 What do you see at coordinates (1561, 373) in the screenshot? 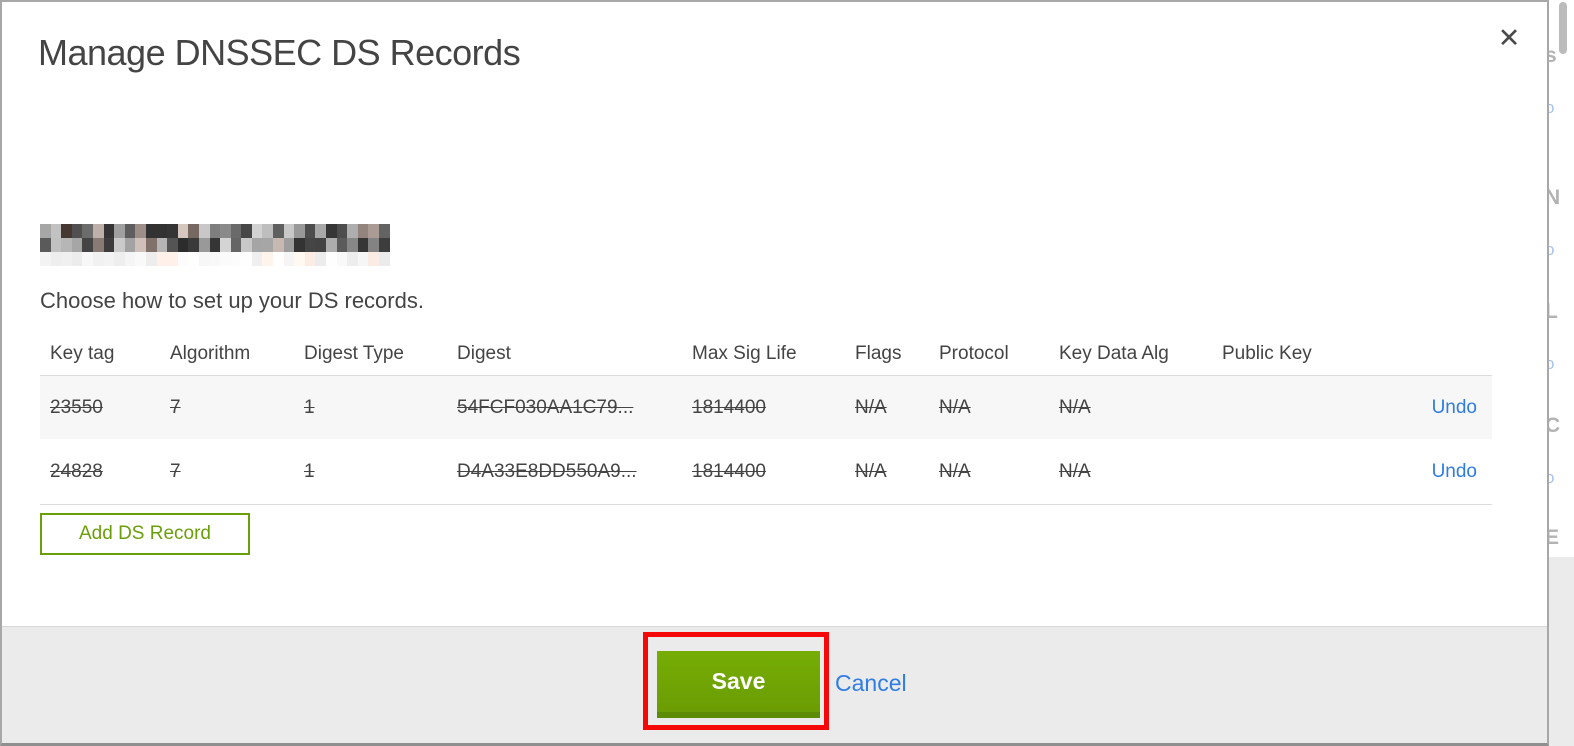
I see `background-page-sliver: s o No Lo Co E` at bounding box center [1561, 373].